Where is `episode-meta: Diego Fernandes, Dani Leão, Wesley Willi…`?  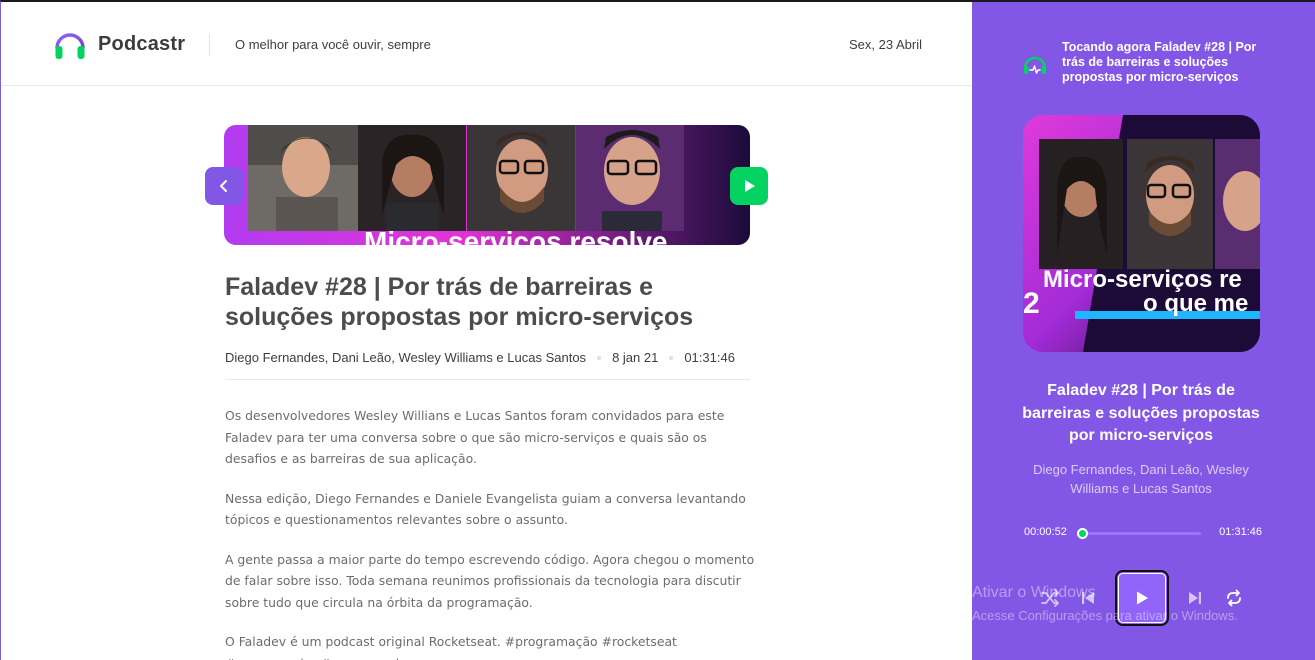
episode-meta: Diego Fernandes, Dani Leão, Wesley Willi… is located at coordinates (487, 365).